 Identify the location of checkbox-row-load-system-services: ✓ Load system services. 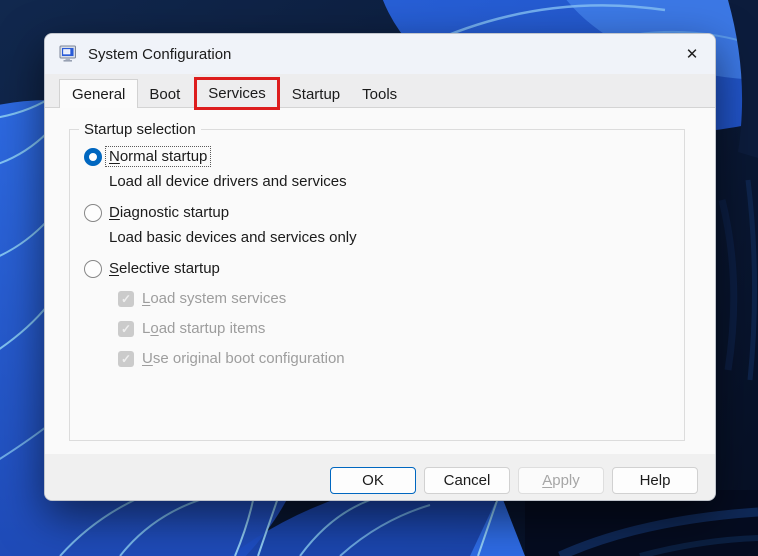
(202, 298).